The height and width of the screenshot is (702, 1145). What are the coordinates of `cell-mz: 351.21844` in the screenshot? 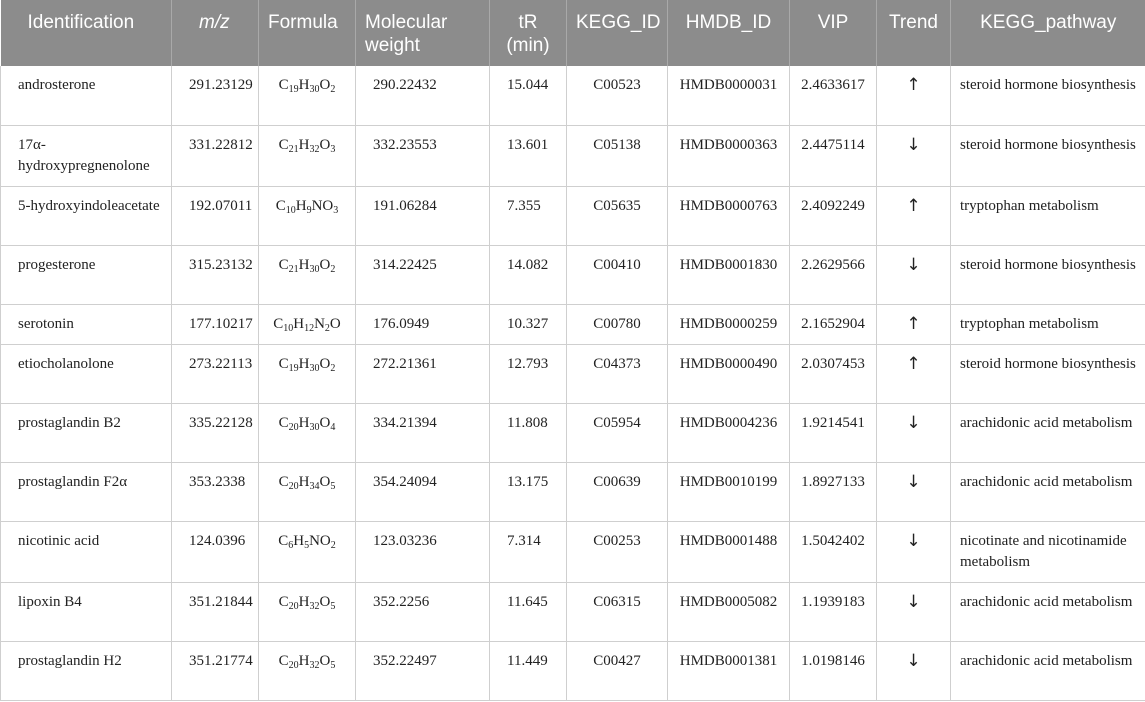 It's located at (215, 612).